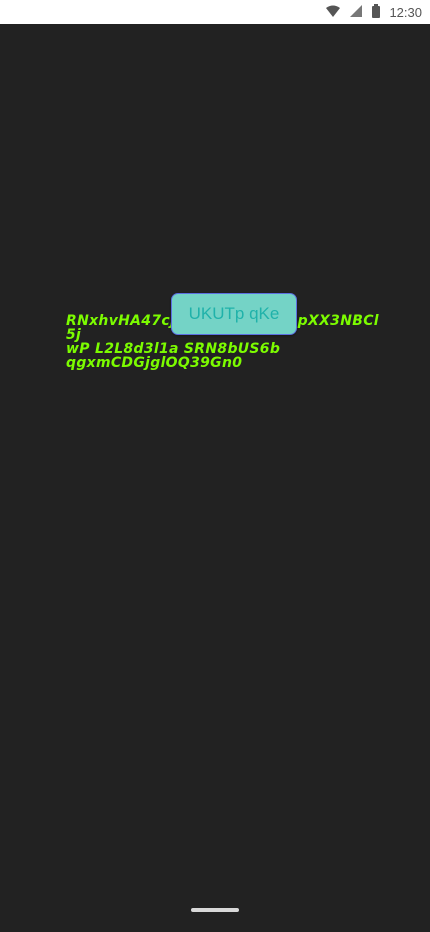  I want to click on text-line-3: wP L2L8d3l1a SRN8bUS6b, so click(173, 349).